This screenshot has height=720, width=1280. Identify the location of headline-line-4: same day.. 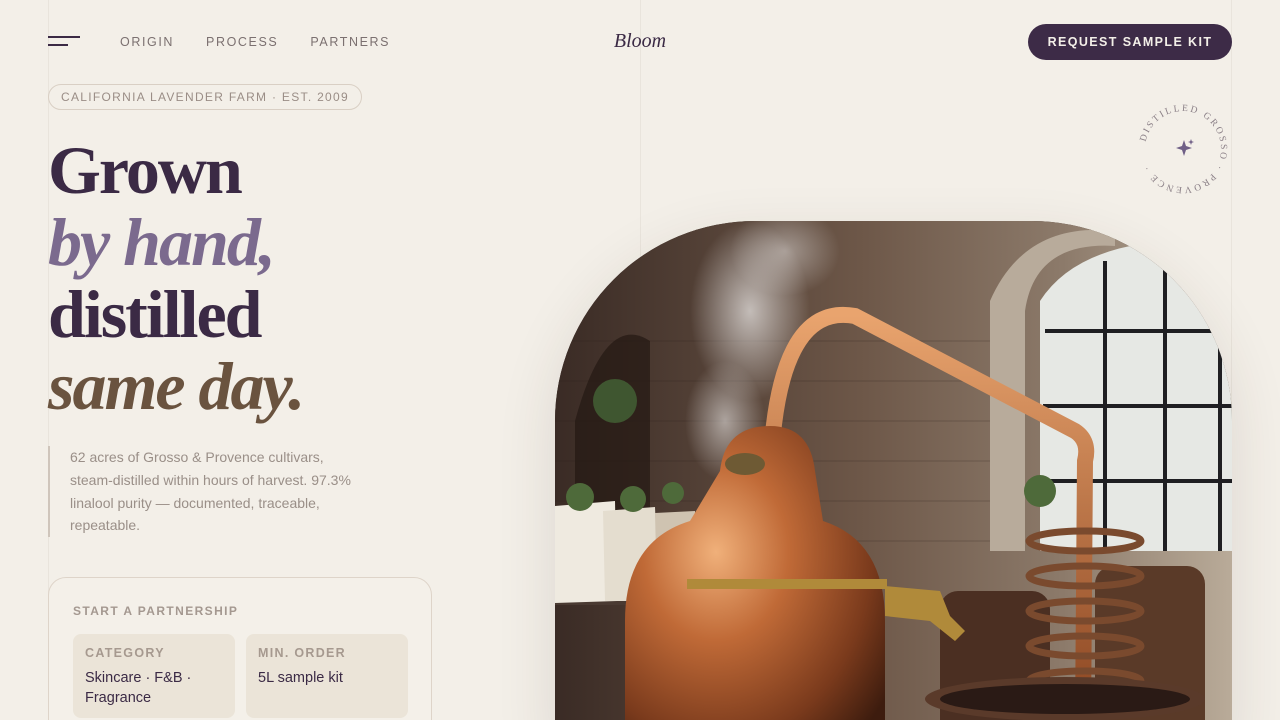
(176, 386).